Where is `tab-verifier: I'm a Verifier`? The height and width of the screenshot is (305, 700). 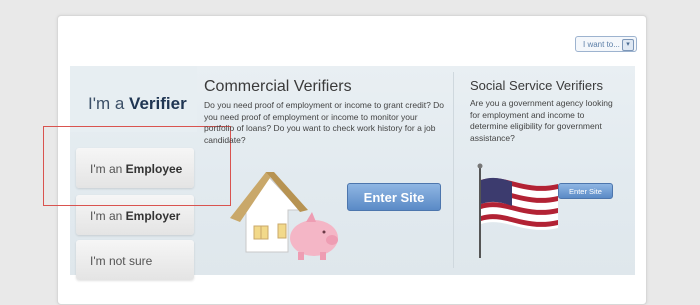 tab-verifier: I'm a Verifier is located at coordinates (133, 99).